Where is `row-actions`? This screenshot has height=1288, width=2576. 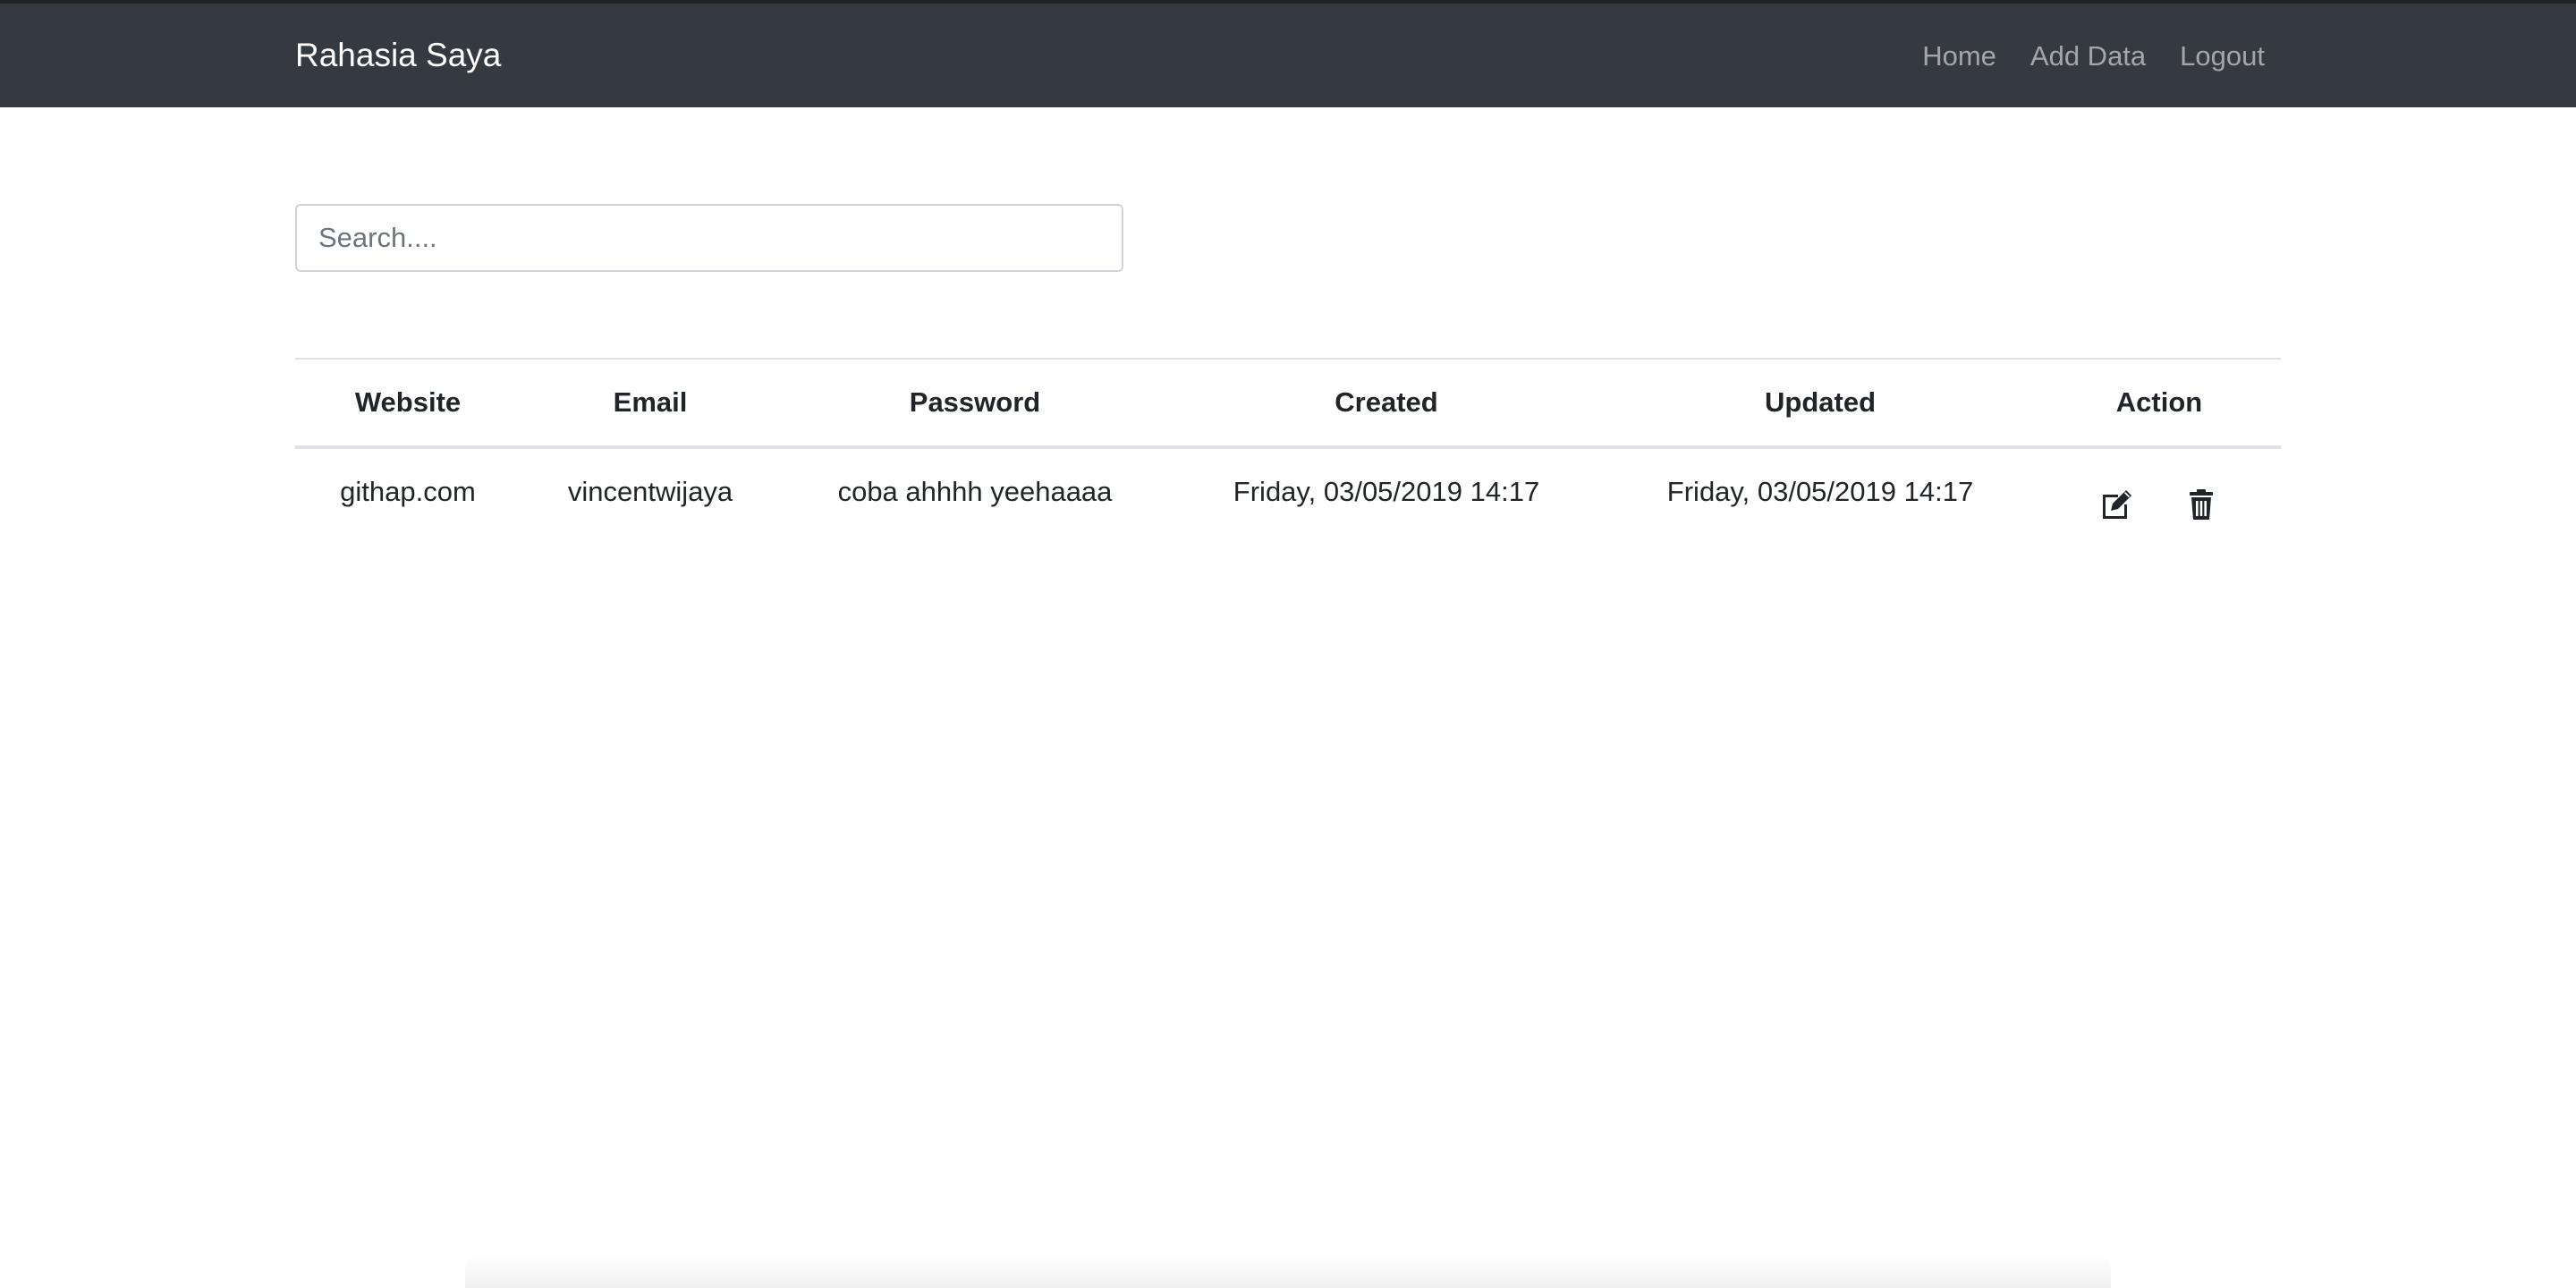 row-actions is located at coordinates (2159, 499).